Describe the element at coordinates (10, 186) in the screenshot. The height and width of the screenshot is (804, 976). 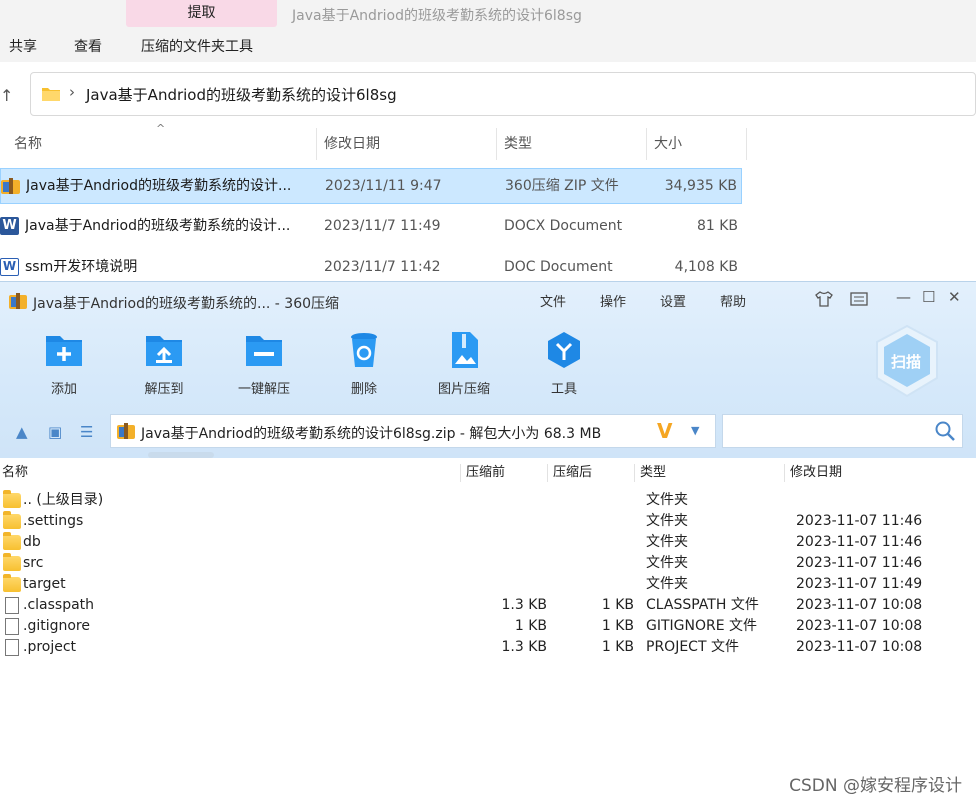
I see `zip-archive-icon` at that location.